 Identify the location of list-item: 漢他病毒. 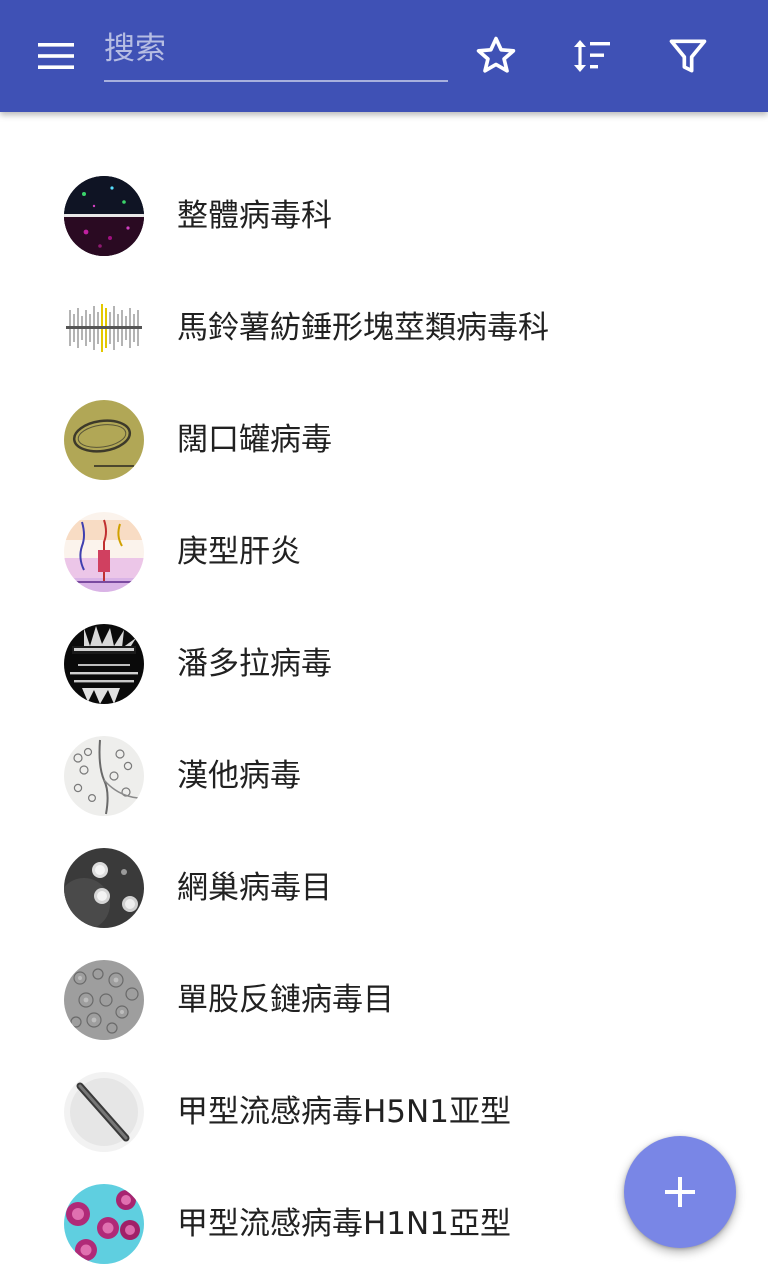
(384, 776).